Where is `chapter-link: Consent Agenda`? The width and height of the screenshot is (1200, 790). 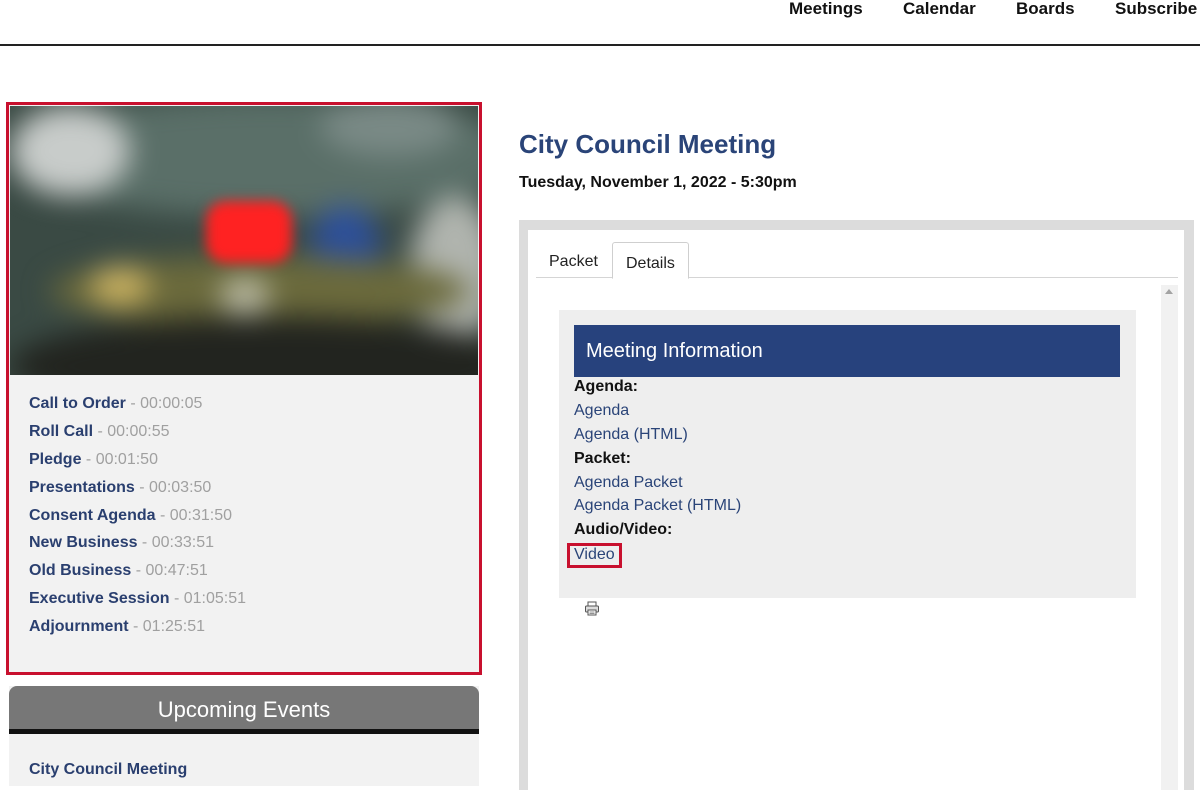
chapter-link: Consent Agenda is located at coordinates (92, 515).